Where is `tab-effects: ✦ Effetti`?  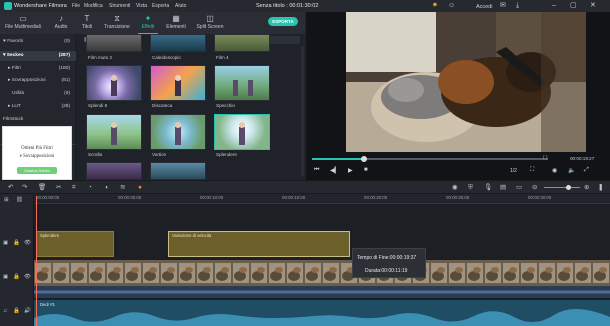 tab-effects: ✦ Effetti is located at coordinates (148, 24).